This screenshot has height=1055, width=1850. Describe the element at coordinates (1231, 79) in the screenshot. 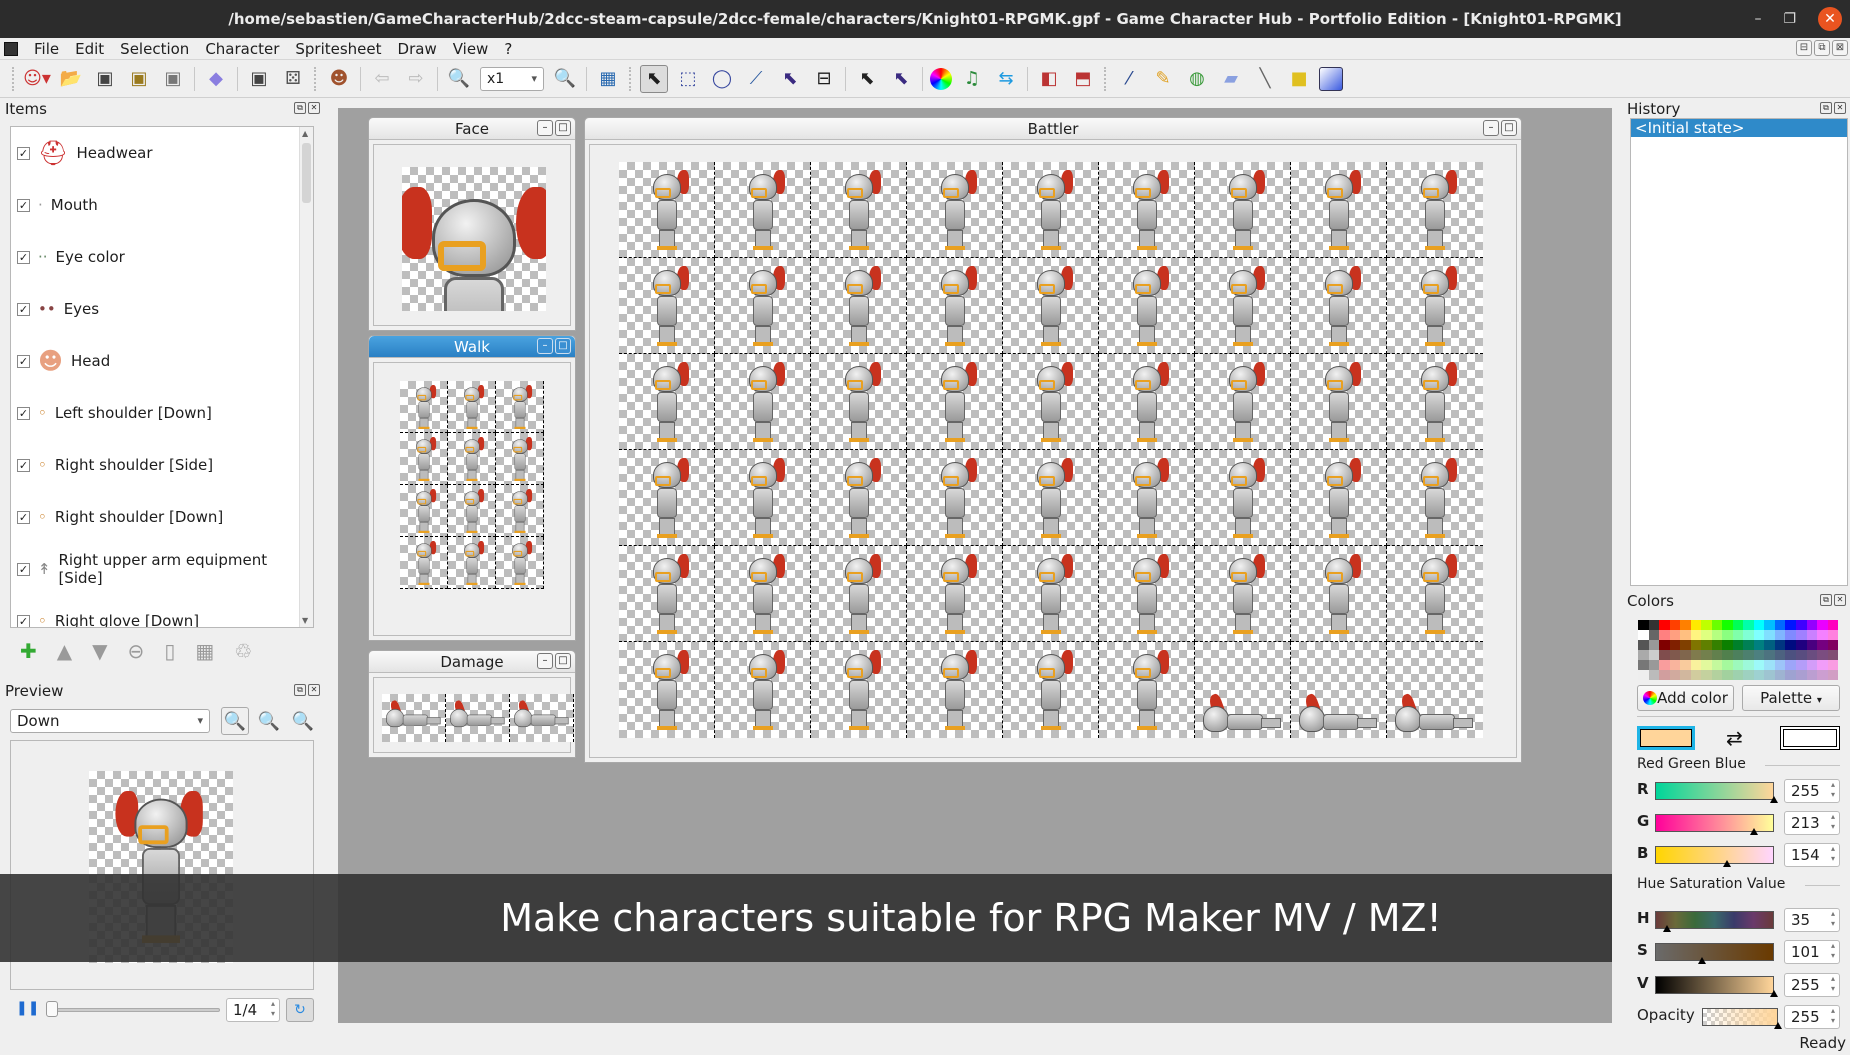

I see `eraser-icon: ▰` at that location.